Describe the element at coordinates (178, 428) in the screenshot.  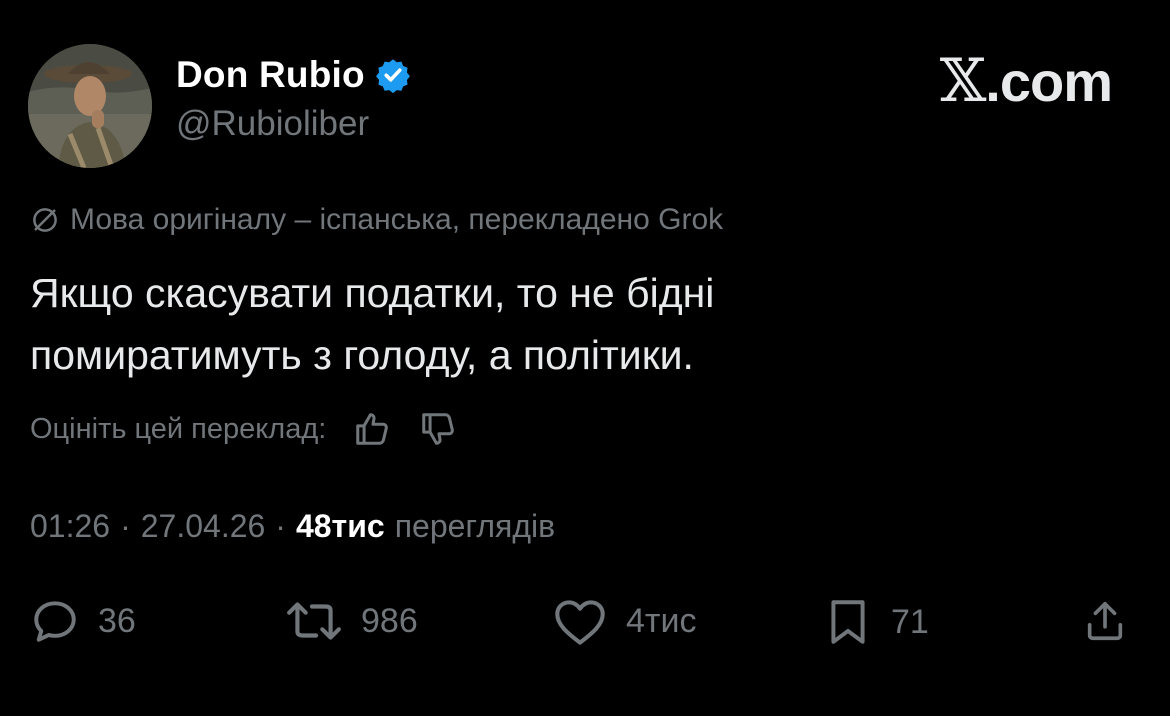
I see `rate-label: Оцініть цей переклад:` at that location.